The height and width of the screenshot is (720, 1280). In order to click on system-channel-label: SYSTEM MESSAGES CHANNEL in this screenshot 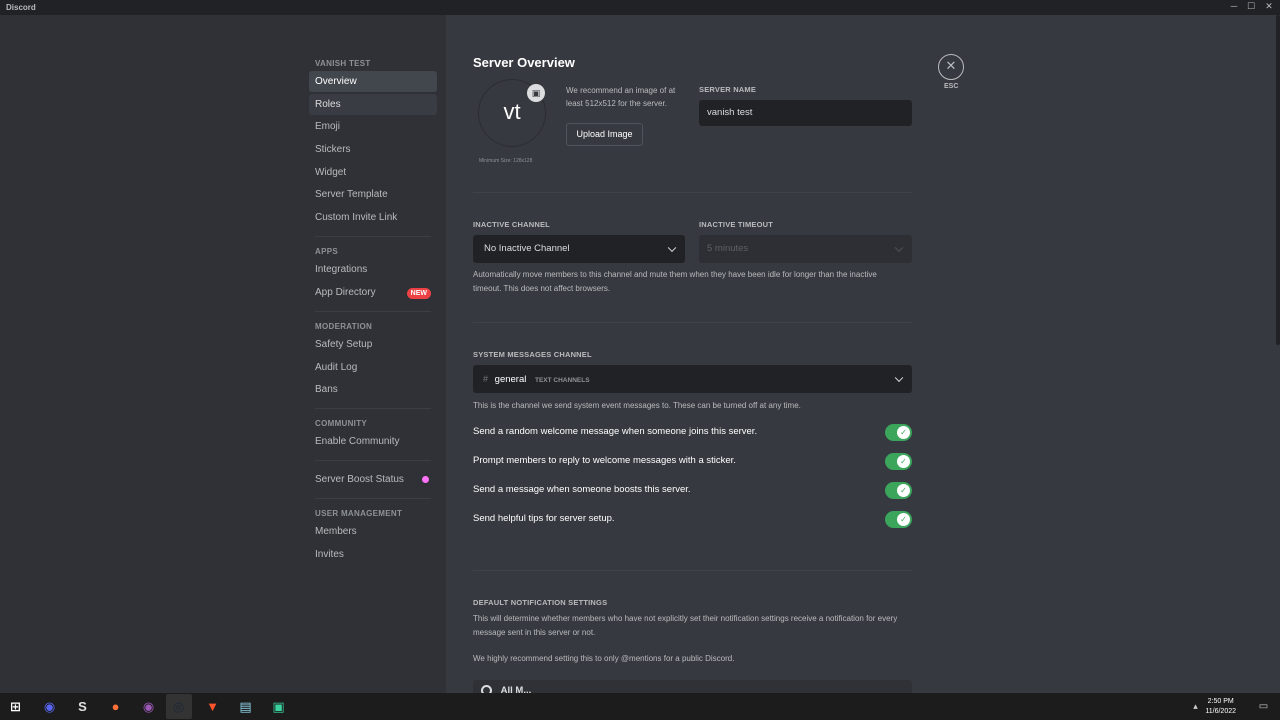, I will do `click(532, 354)`.